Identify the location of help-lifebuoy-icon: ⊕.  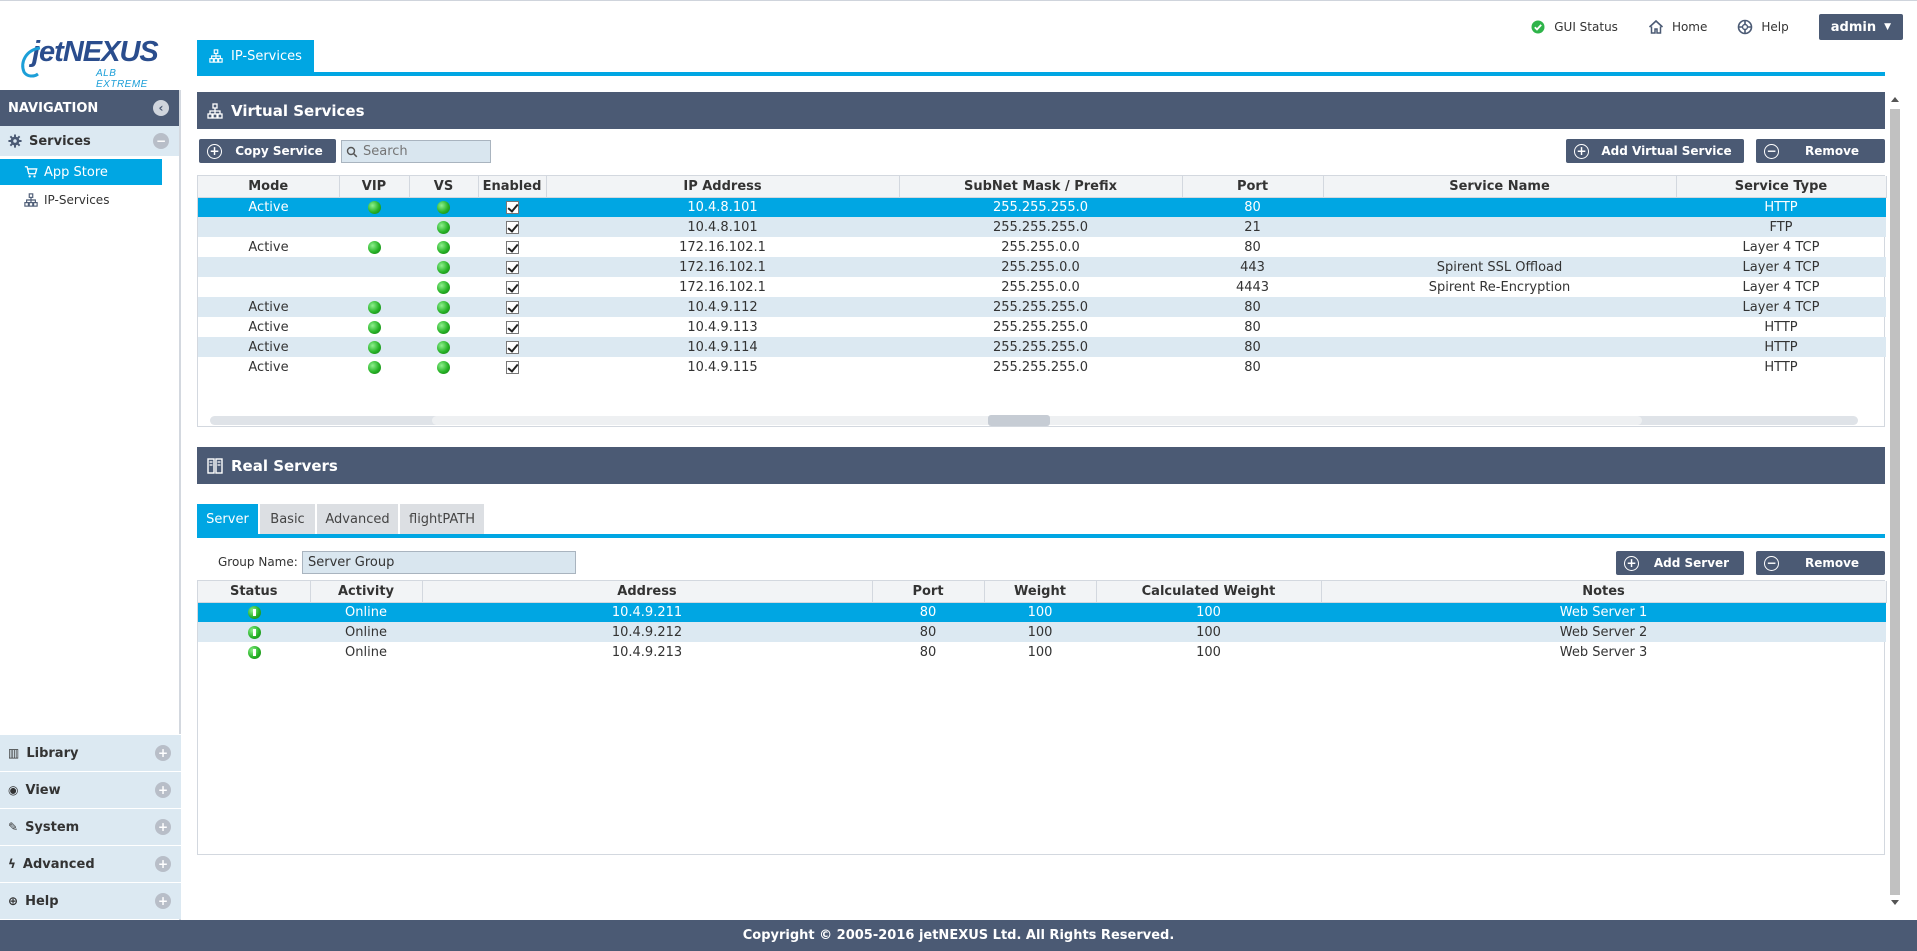
(13, 901).